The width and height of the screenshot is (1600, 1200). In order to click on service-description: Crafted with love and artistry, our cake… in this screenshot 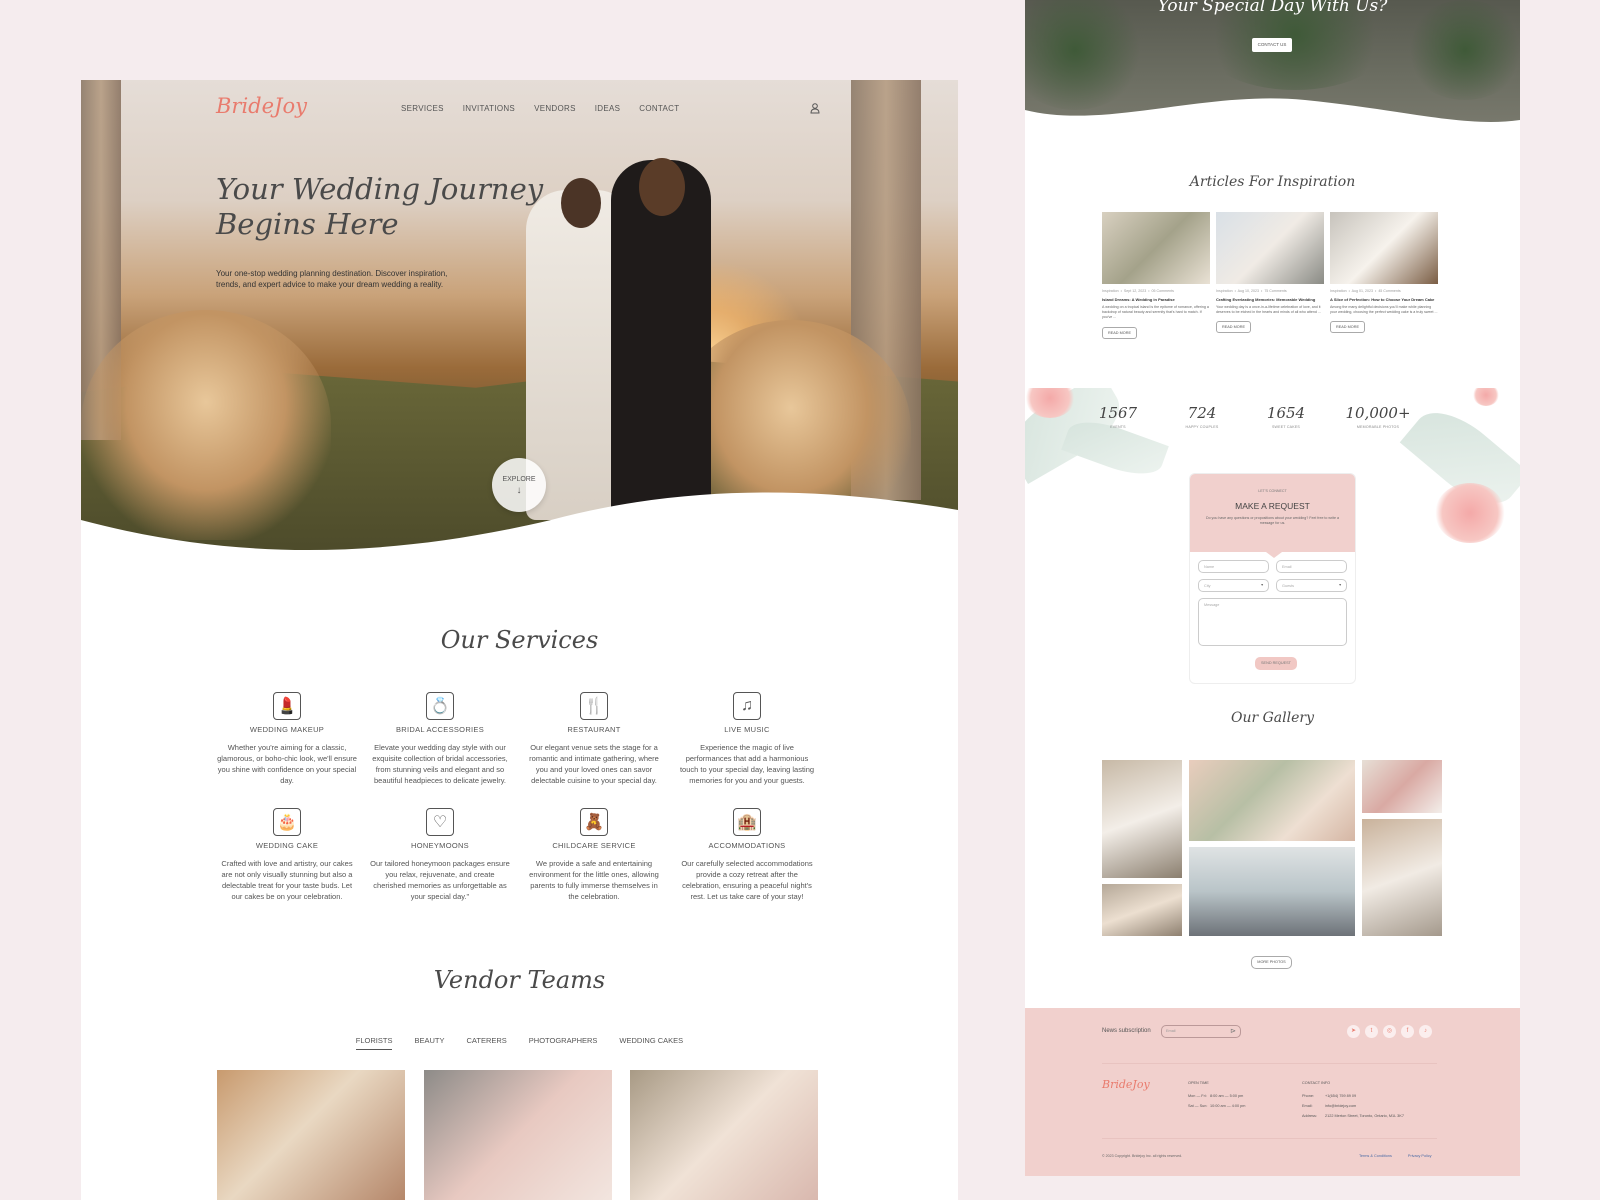, I will do `click(287, 880)`.